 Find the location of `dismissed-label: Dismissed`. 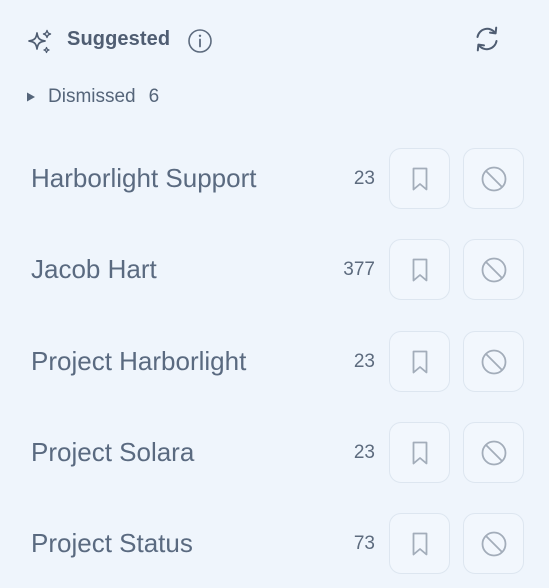

dismissed-label: Dismissed is located at coordinates (92, 96).